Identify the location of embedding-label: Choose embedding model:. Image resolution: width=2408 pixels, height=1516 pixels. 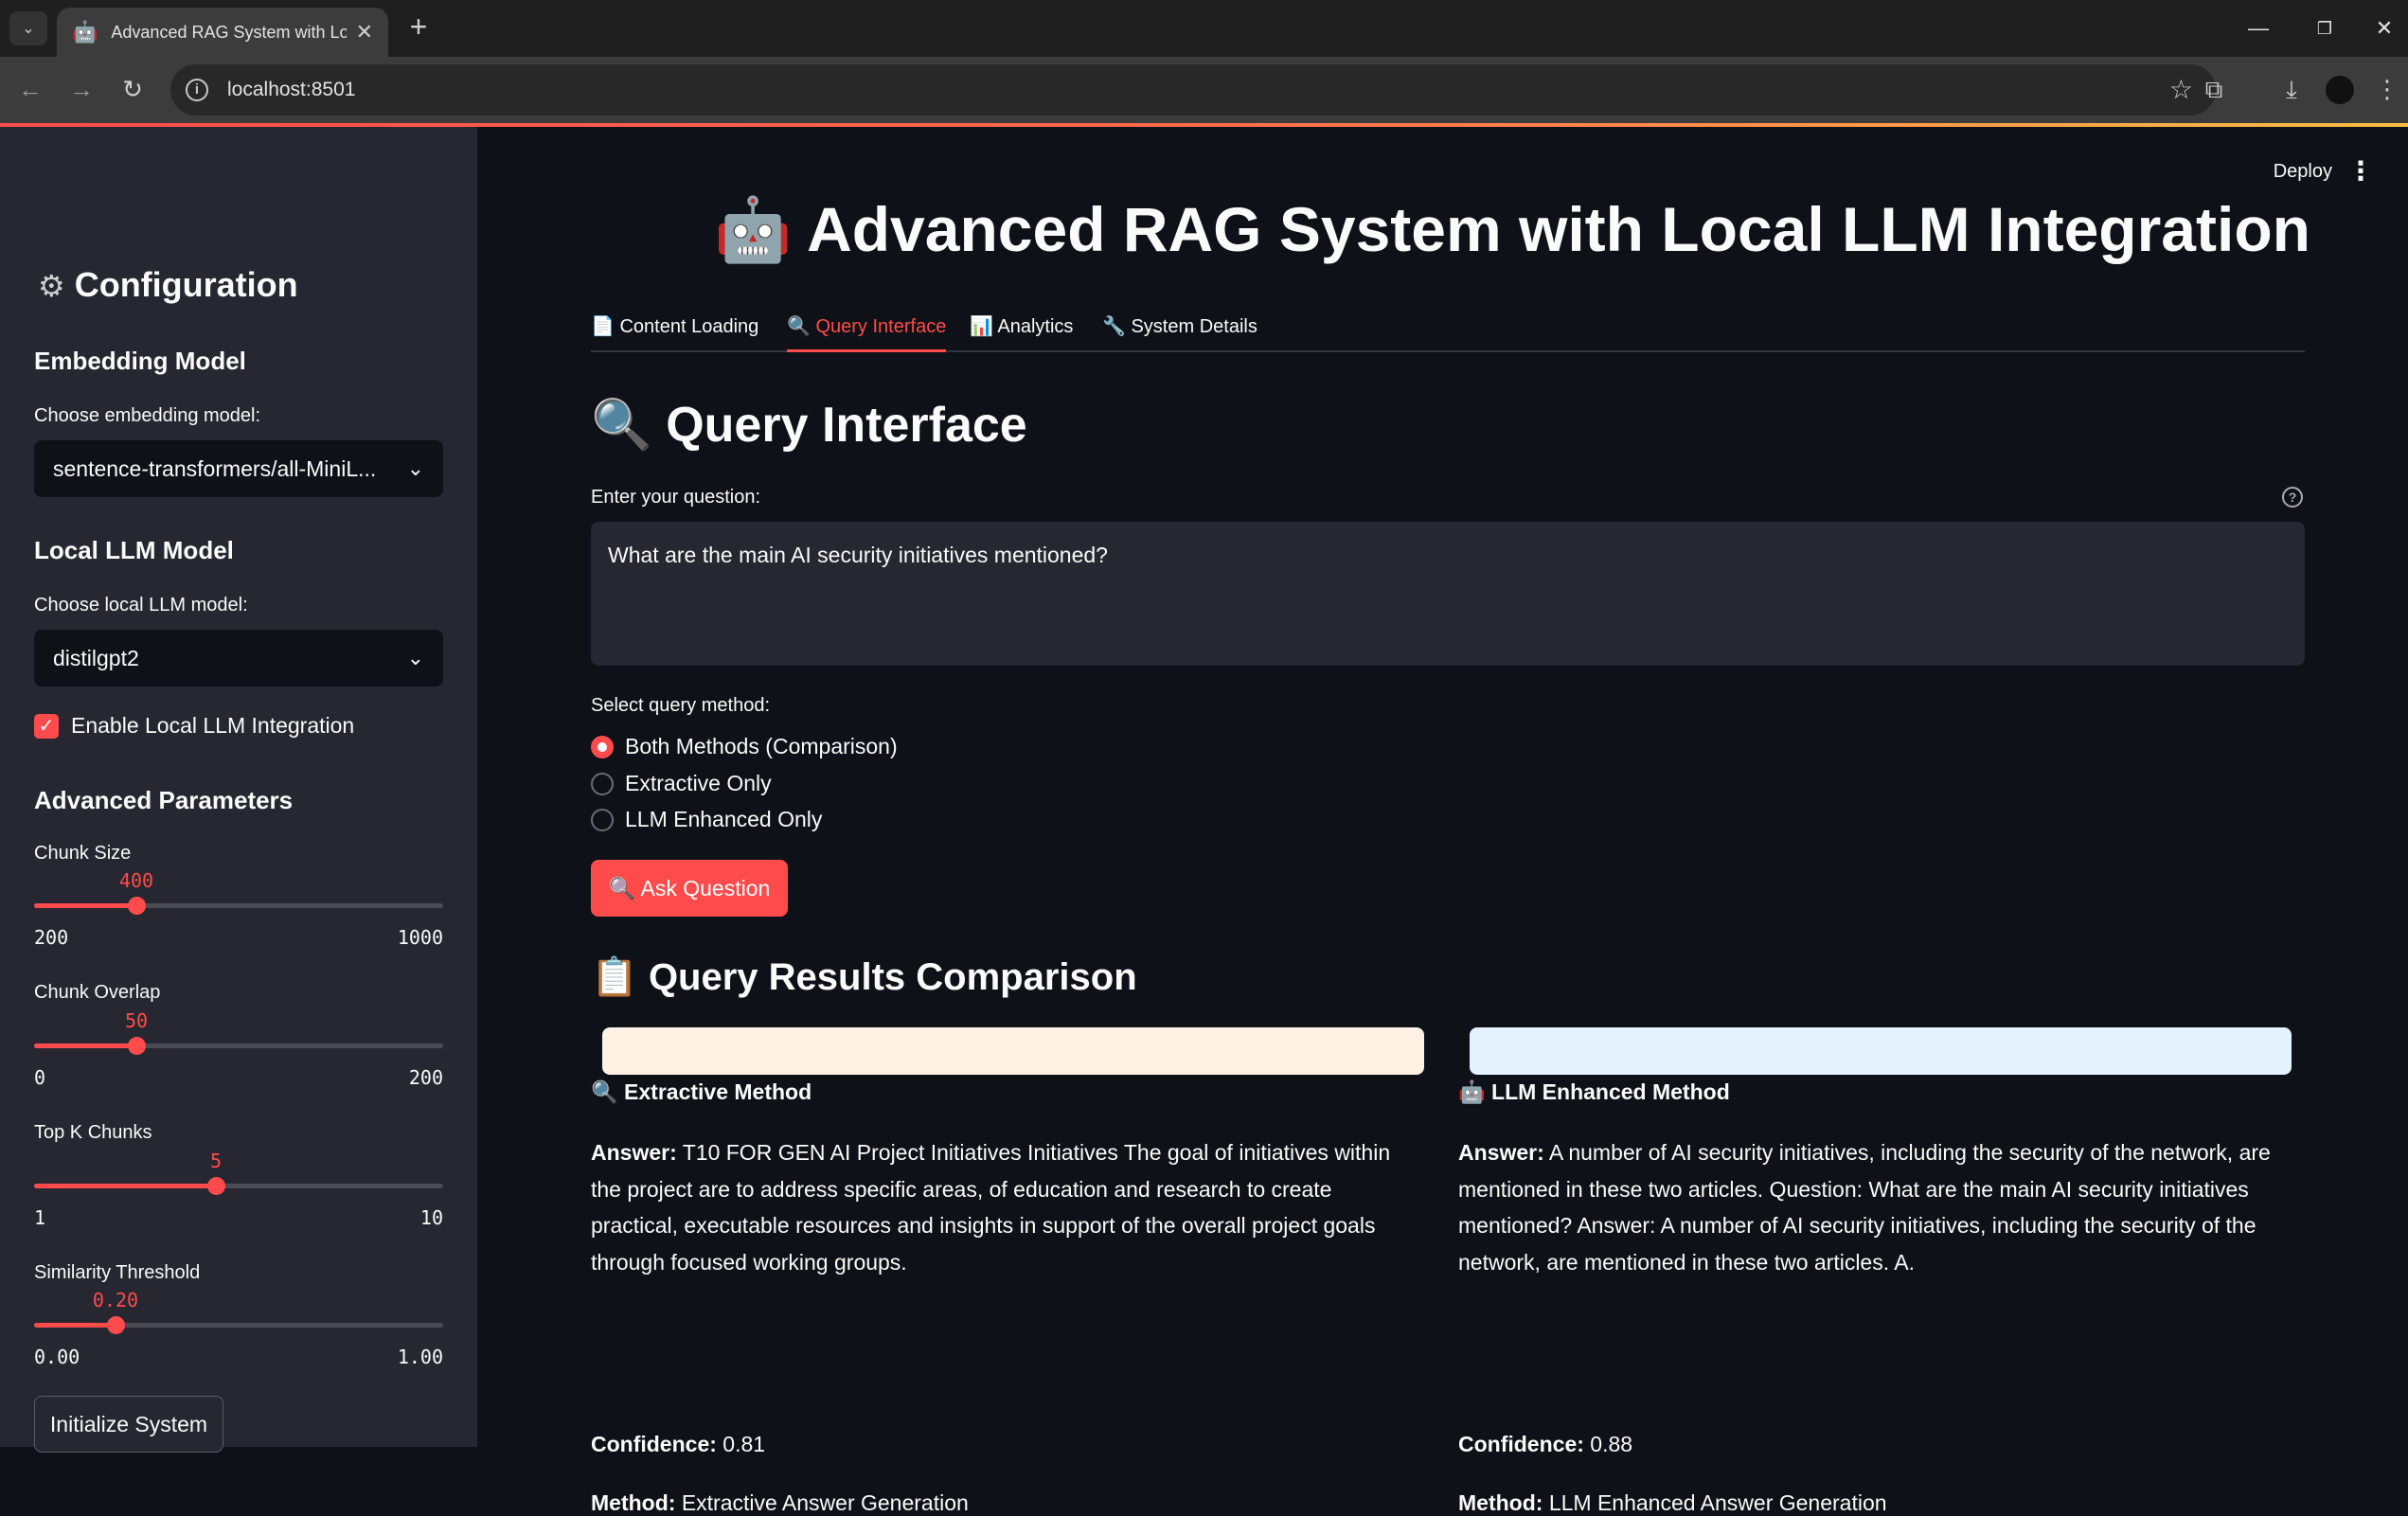
(147, 415).